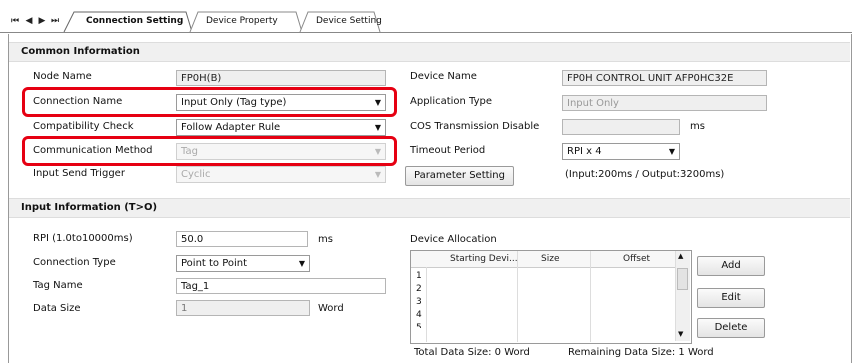 The height and width of the screenshot is (363, 852). I want to click on first-tab-icon: ⏮, so click(15, 21).